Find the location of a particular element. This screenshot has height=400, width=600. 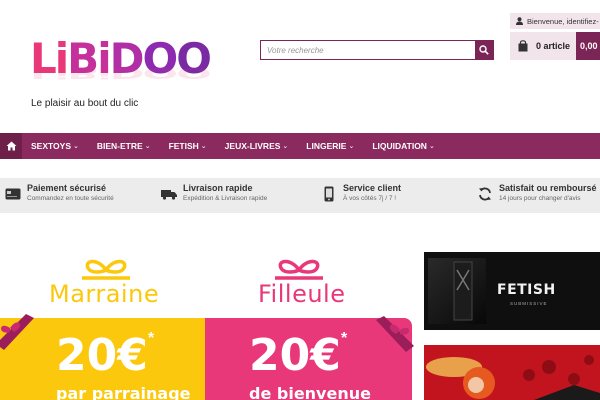

shopping-bag-icon is located at coordinates (523, 46).